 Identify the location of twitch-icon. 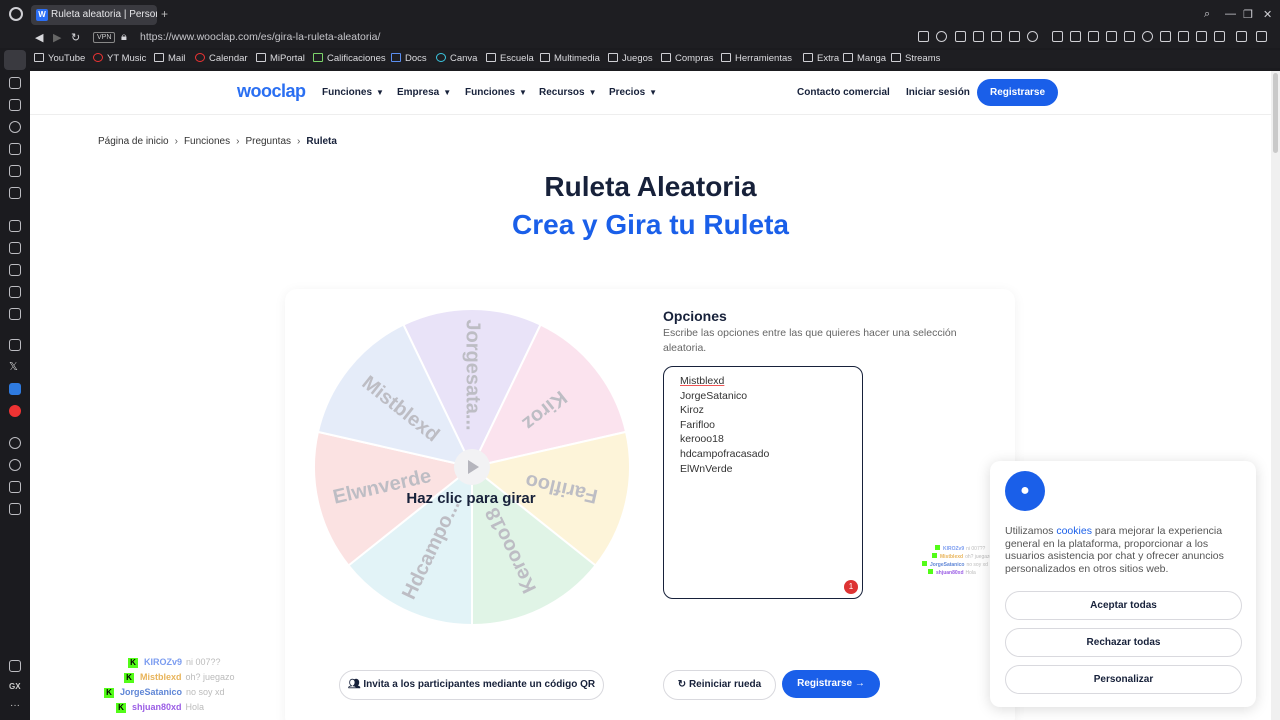
(15, 345).